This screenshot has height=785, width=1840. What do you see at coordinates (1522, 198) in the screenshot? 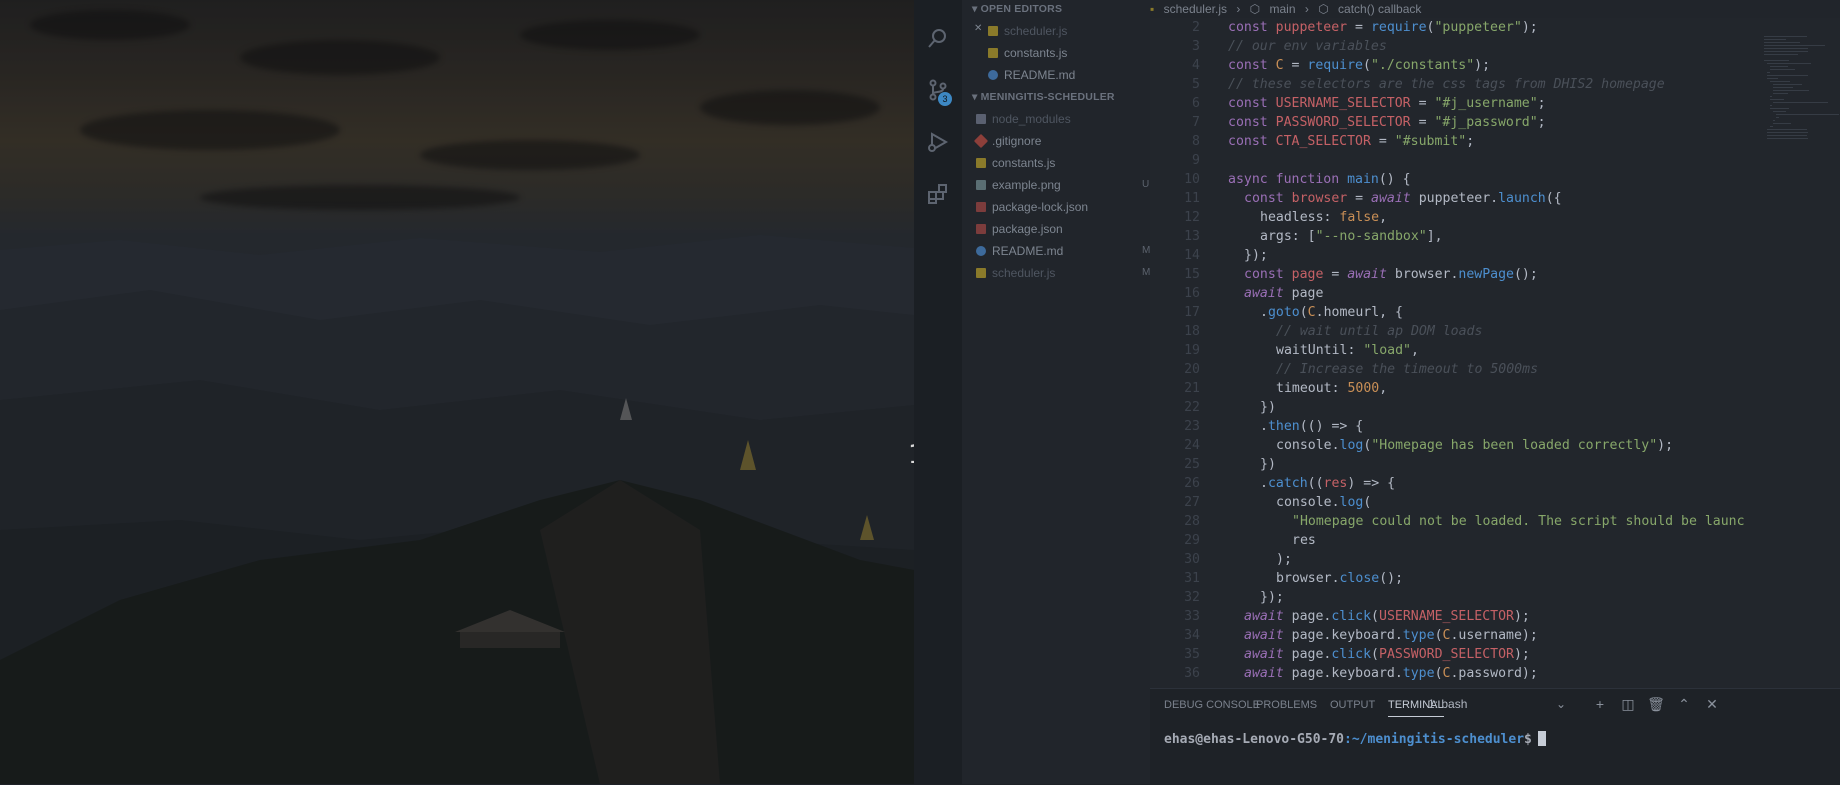
I see `code-token: launch` at bounding box center [1522, 198].